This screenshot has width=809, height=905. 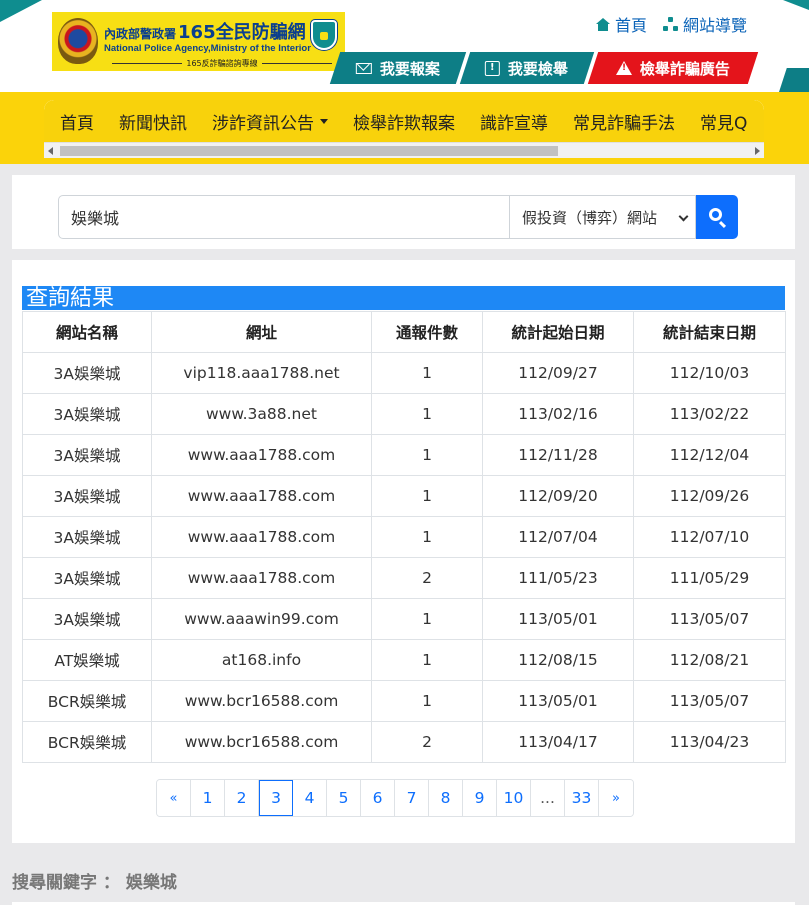 I want to click on url-cell: www.3a88.net, so click(x=261, y=414).